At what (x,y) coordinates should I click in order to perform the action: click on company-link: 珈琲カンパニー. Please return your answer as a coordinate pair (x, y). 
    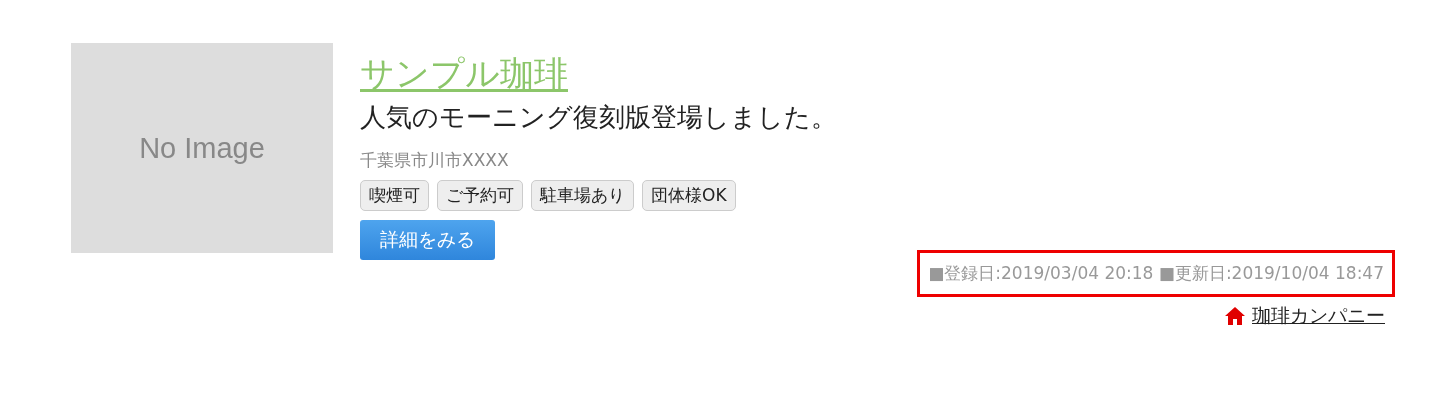
    Looking at the image, I should click on (1318, 316).